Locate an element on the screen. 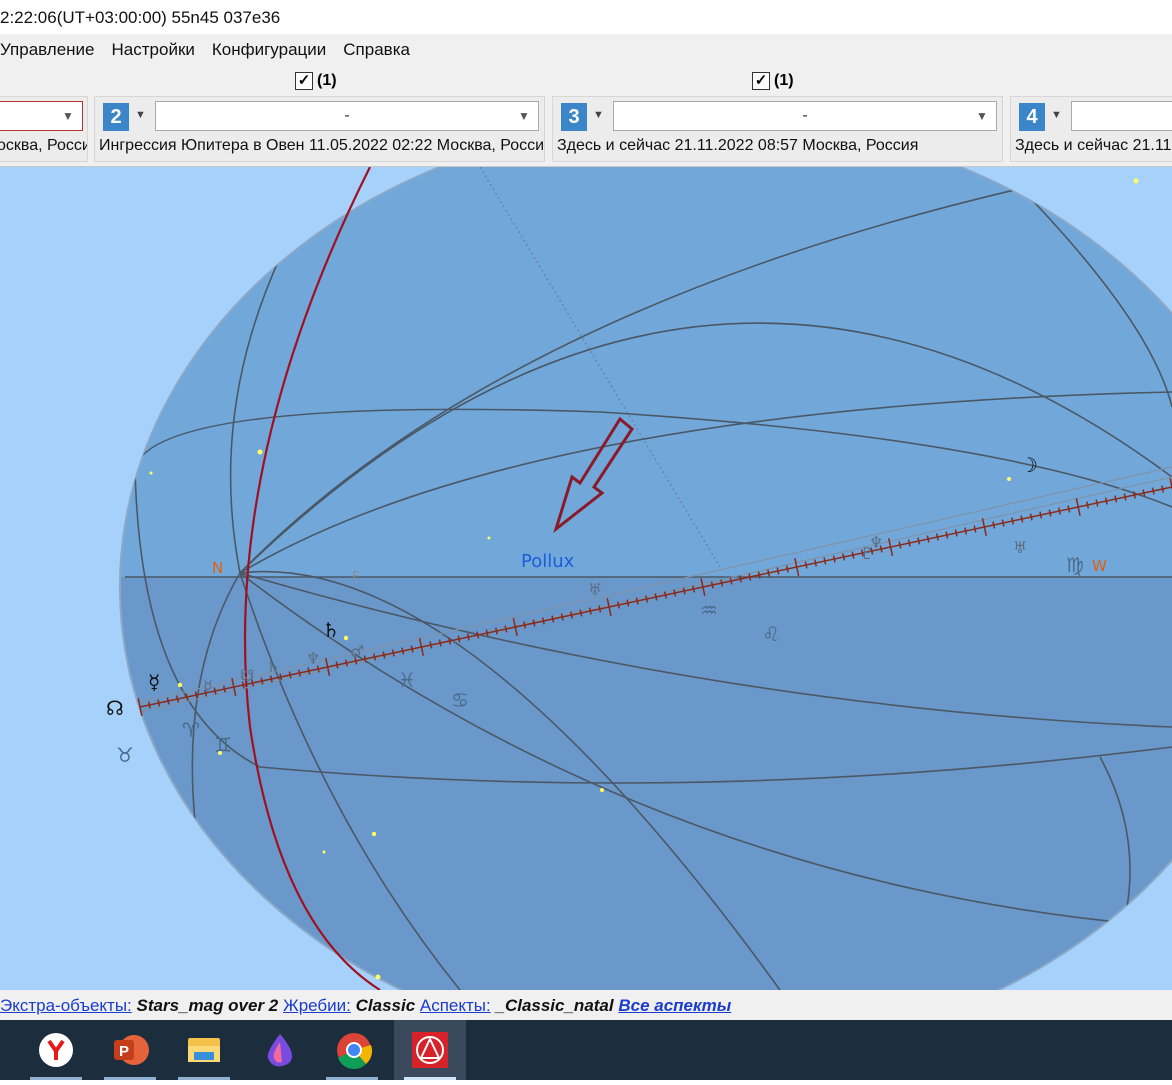  mercury-pale-icon: ☿ is located at coordinates (208, 686).